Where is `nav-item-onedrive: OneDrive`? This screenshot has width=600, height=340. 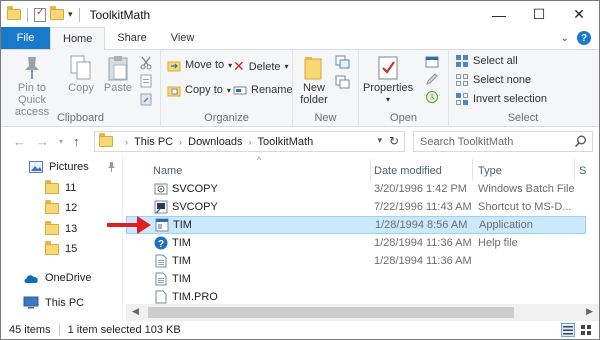
nav-item-onedrive: OneDrive is located at coordinates (57, 278).